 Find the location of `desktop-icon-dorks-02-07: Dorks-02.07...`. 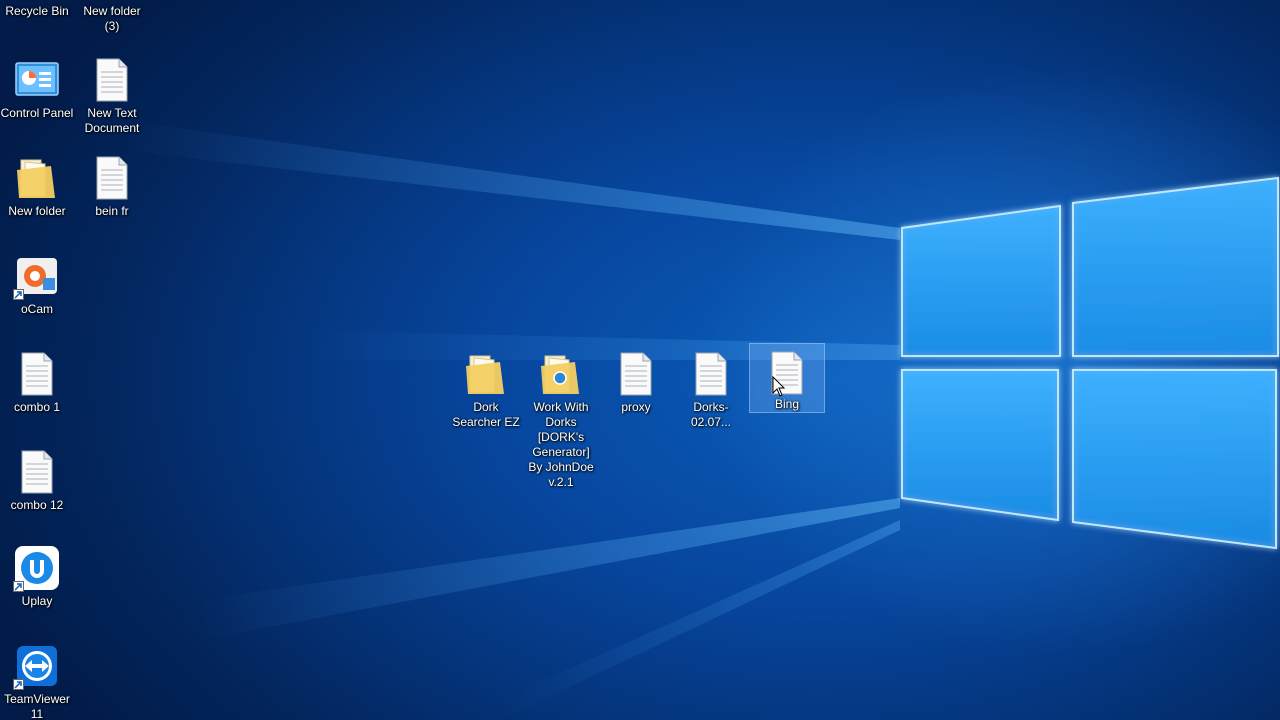

desktop-icon-dorks-02-07: Dorks-02.07... is located at coordinates (711, 388).